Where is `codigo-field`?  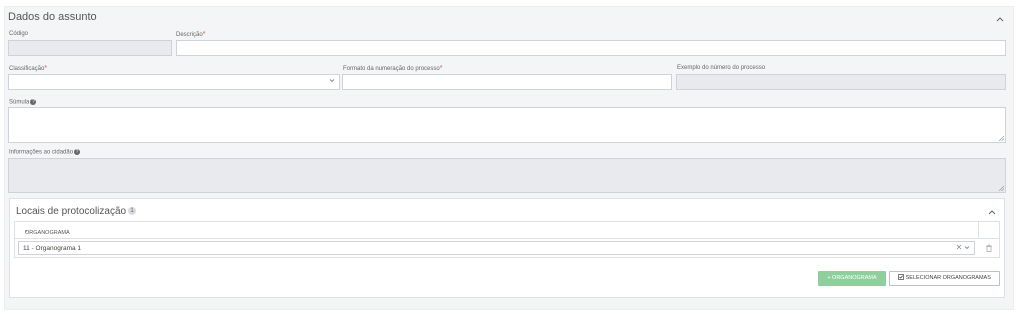 codigo-field is located at coordinates (90, 48).